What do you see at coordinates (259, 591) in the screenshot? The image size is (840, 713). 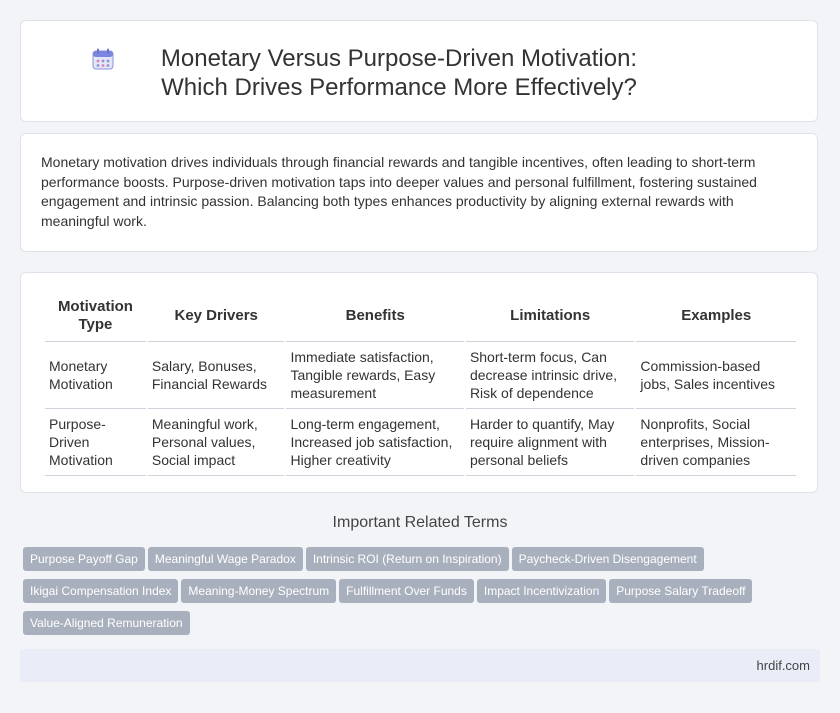 I see `related-term-tag: Meaning-Money Spectrum` at bounding box center [259, 591].